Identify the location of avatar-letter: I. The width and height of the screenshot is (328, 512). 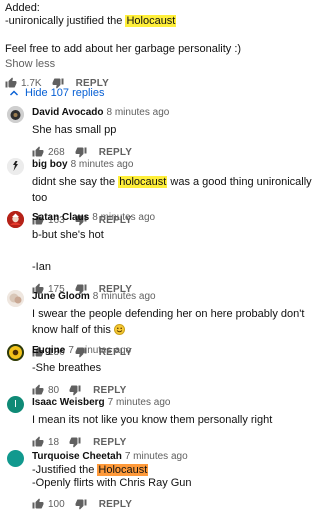
(15, 404).